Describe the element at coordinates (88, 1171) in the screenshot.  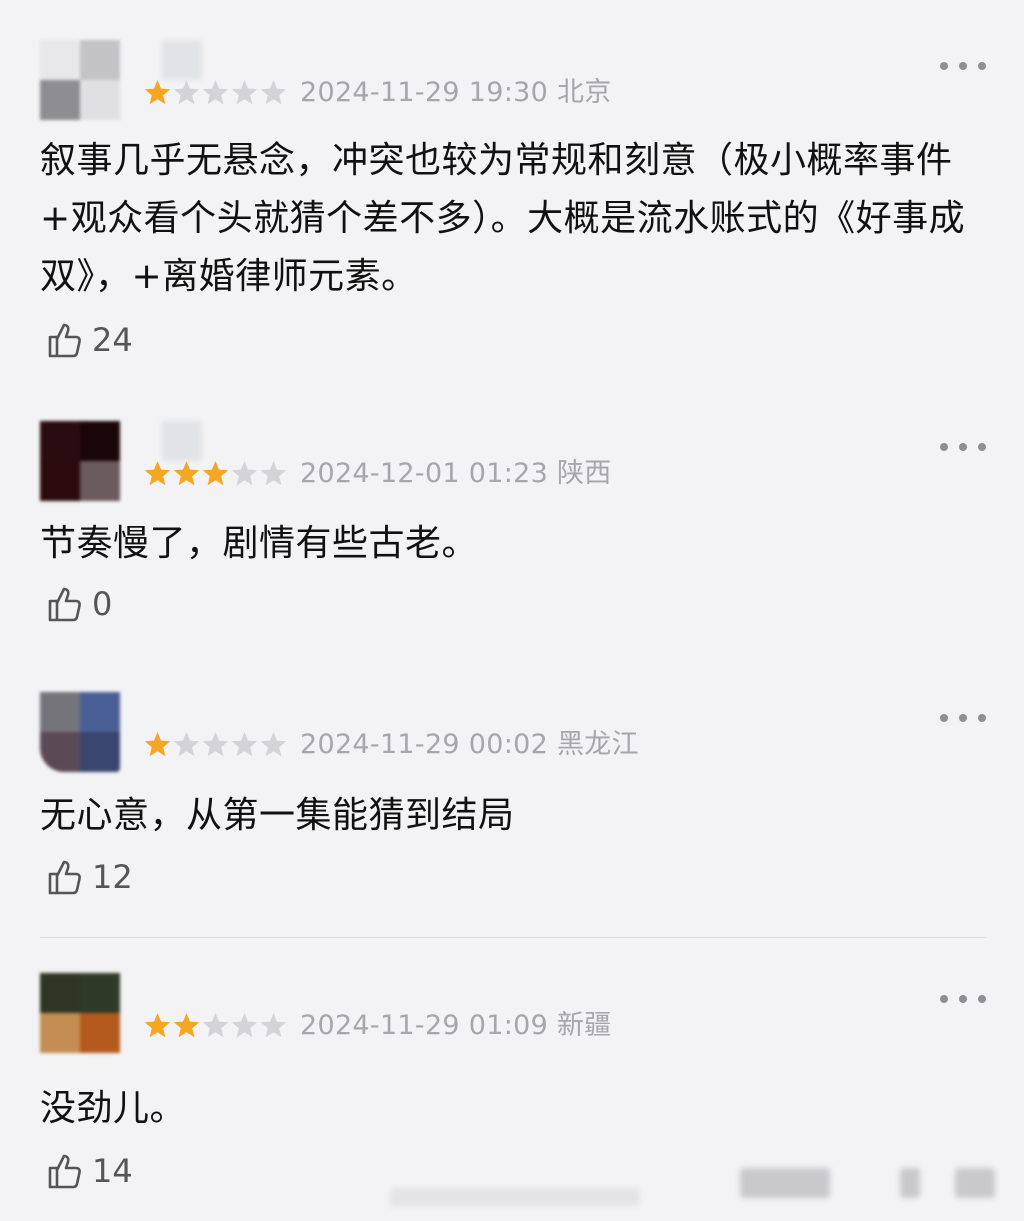
I see `like-button: 14` at that location.